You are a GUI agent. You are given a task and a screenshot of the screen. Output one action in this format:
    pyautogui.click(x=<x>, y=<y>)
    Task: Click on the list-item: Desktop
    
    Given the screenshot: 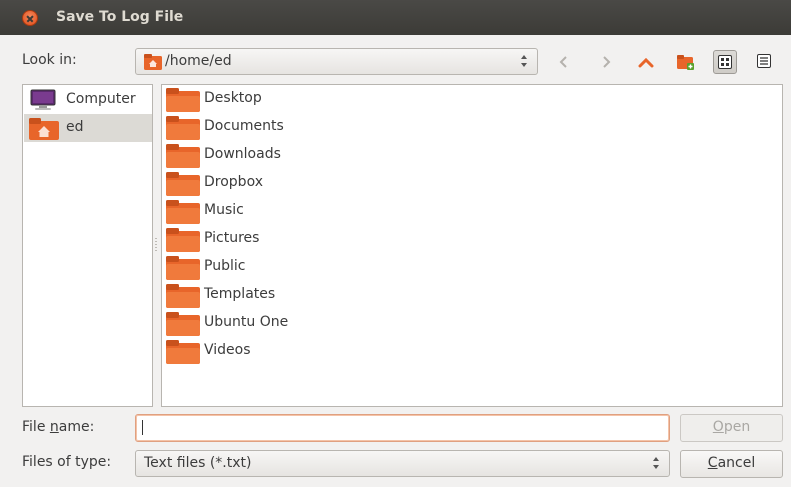 What is the action you would take?
    pyautogui.click(x=316, y=99)
    